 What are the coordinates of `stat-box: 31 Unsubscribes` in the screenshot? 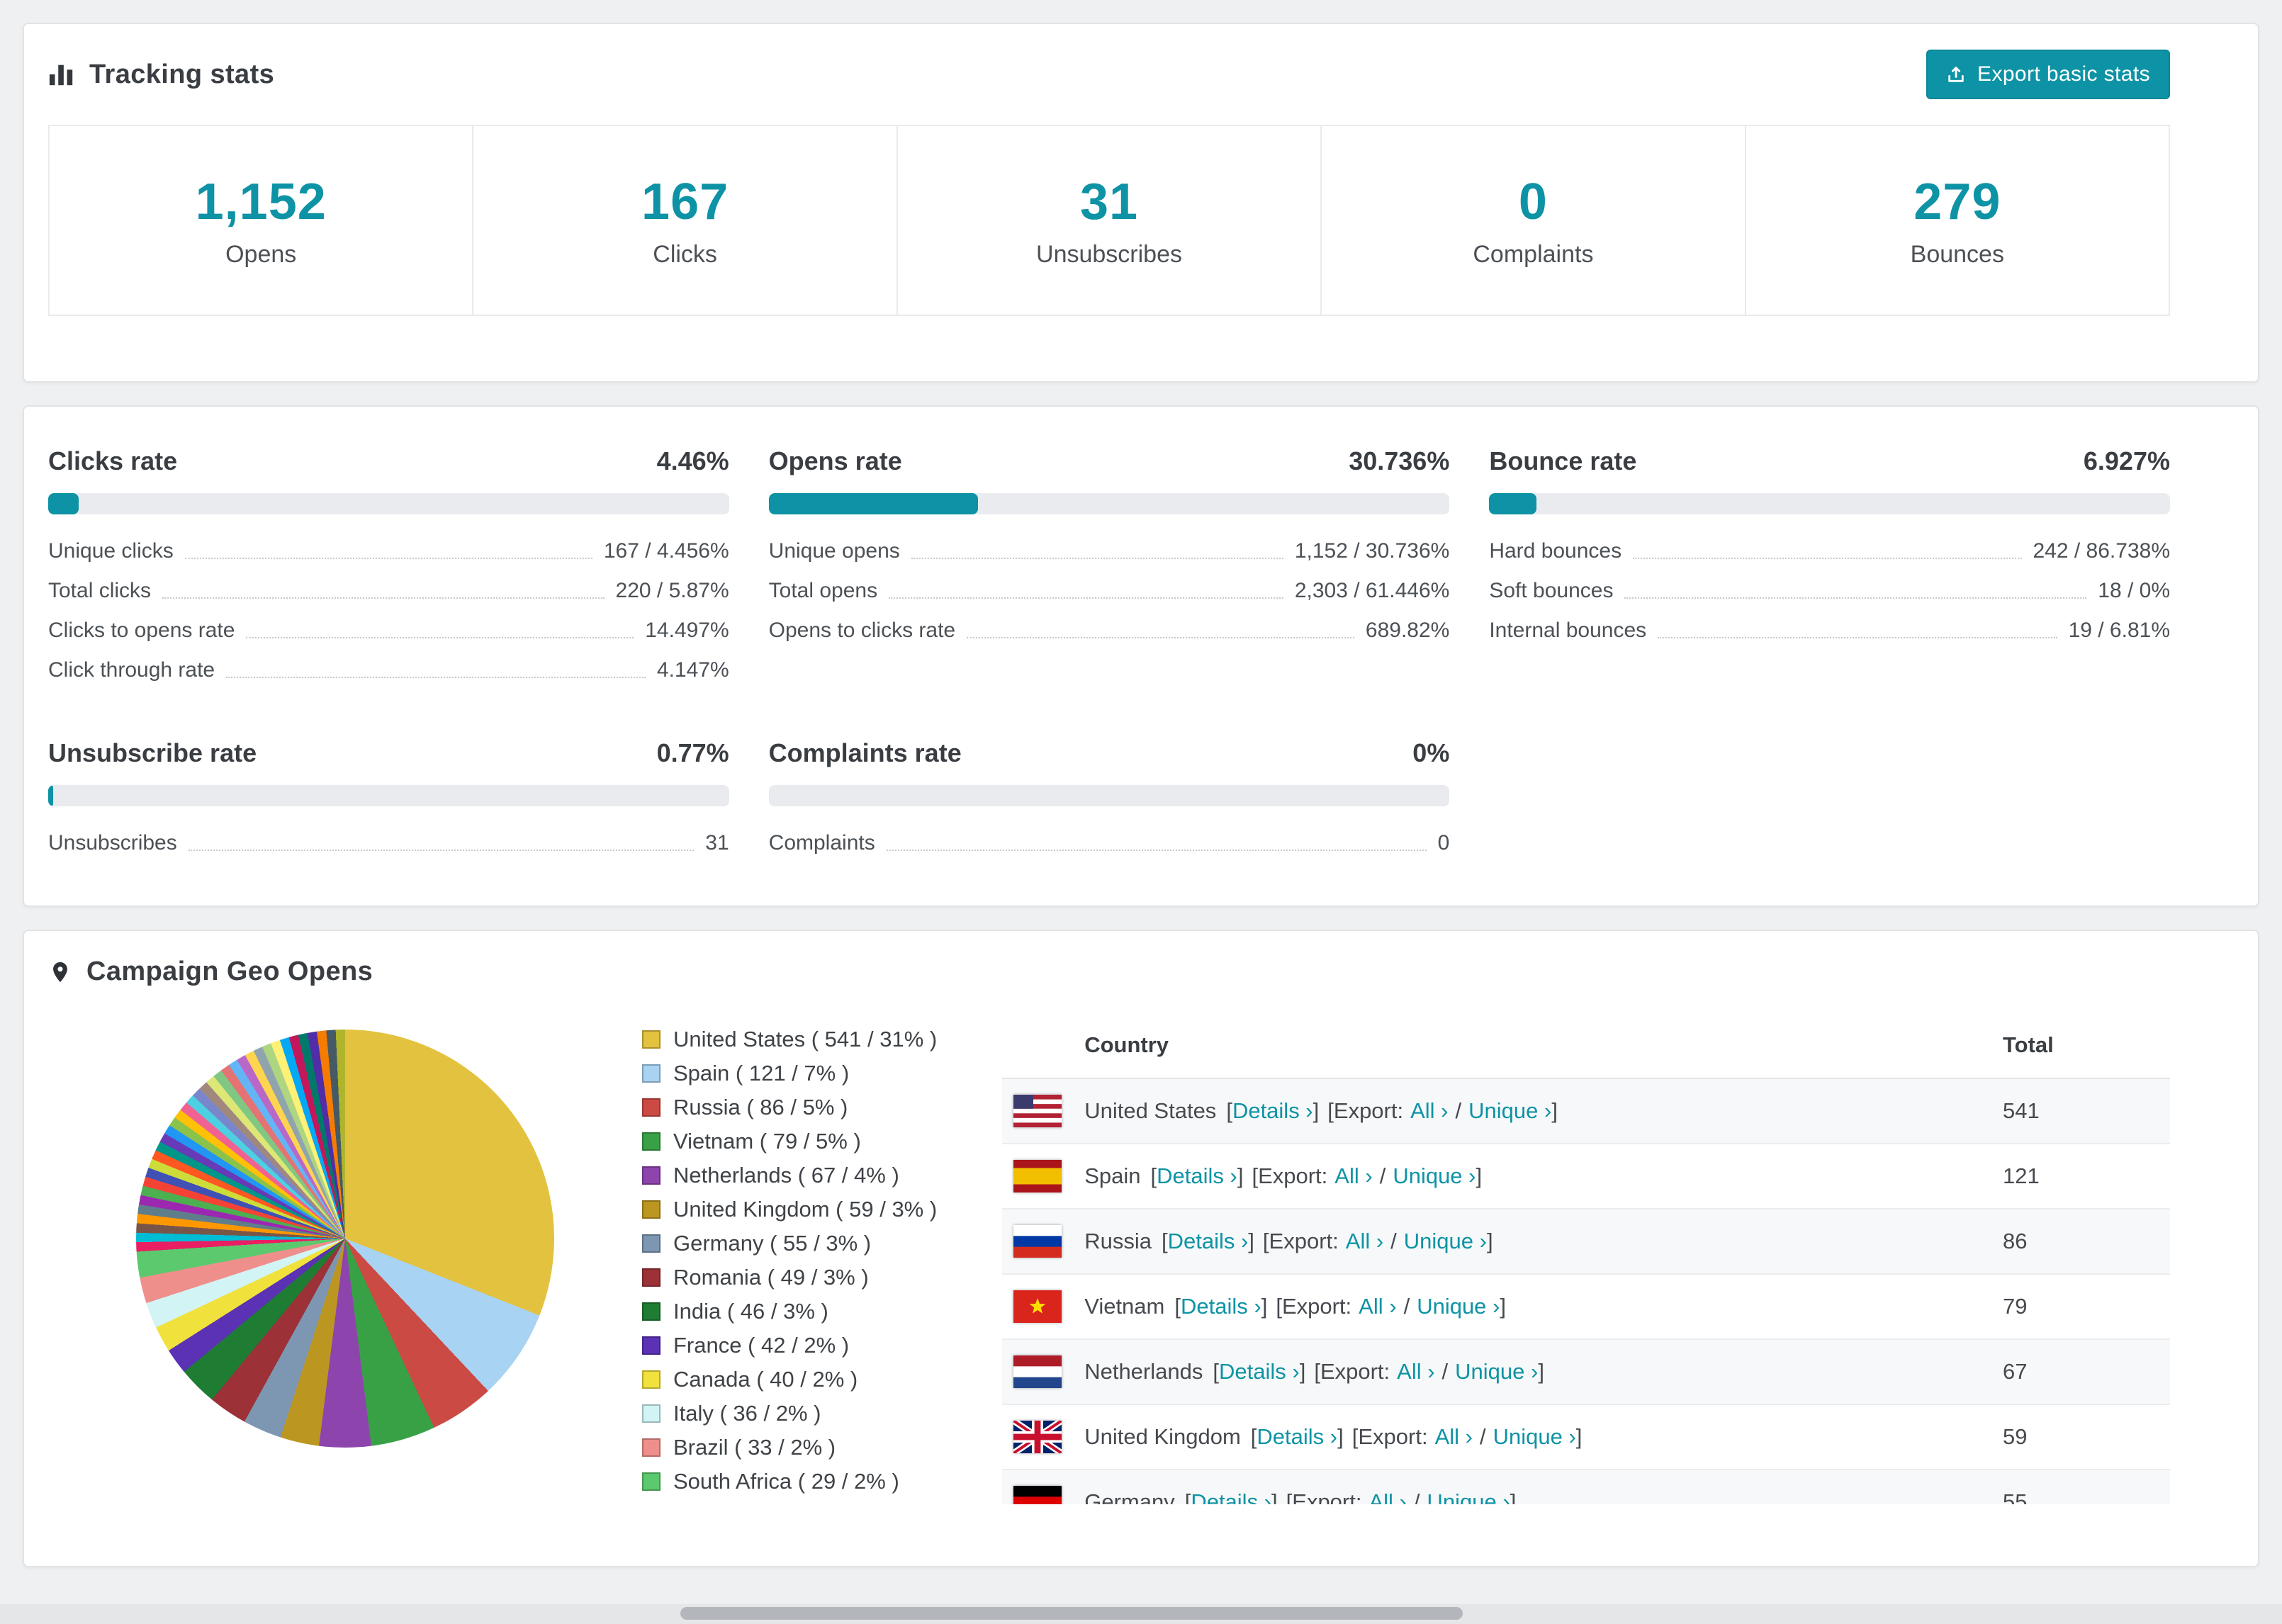 It's located at (1109, 221).